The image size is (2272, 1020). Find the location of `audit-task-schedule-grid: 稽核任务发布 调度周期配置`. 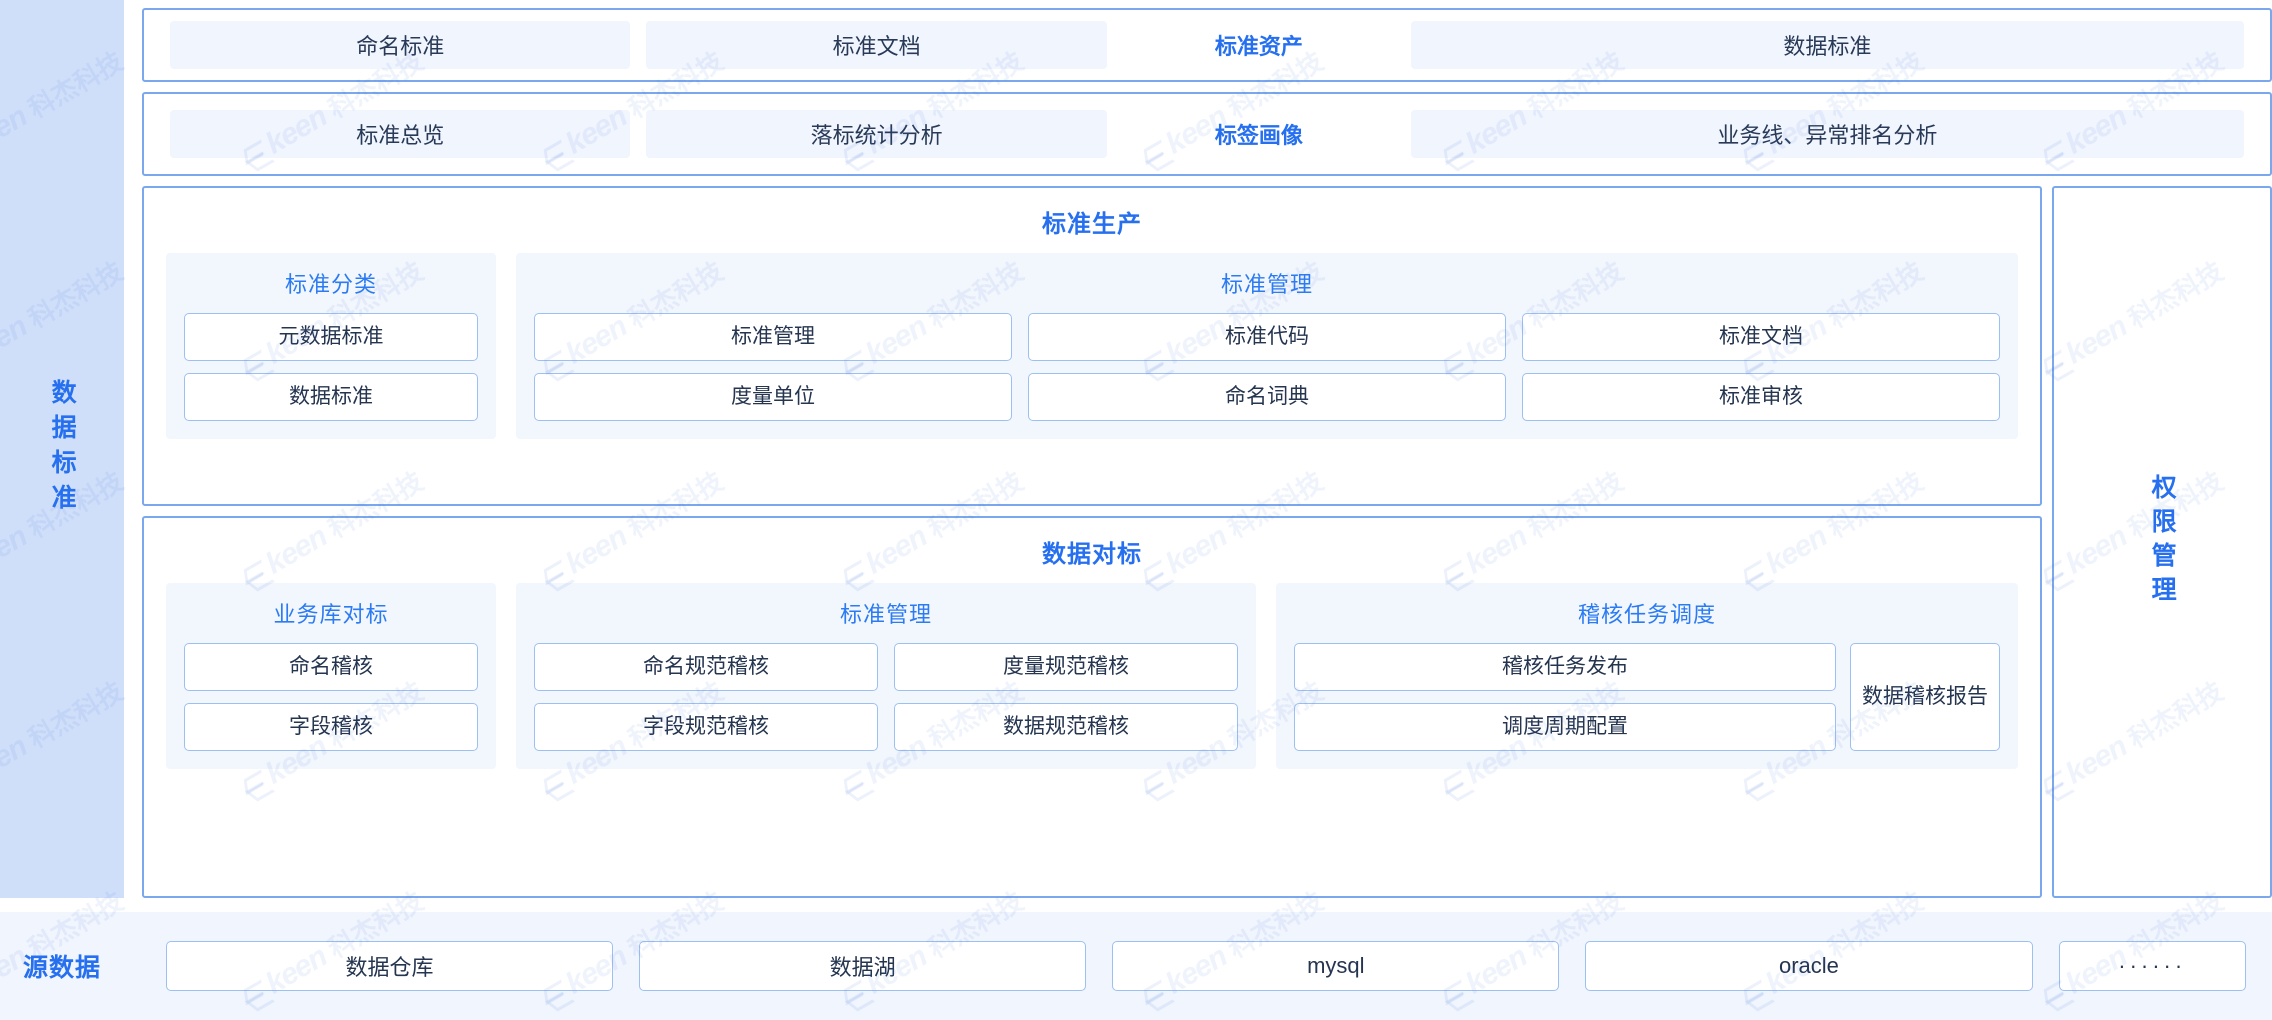

audit-task-schedule-grid: 稽核任务发布 调度周期配置 is located at coordinates (1565, 697).